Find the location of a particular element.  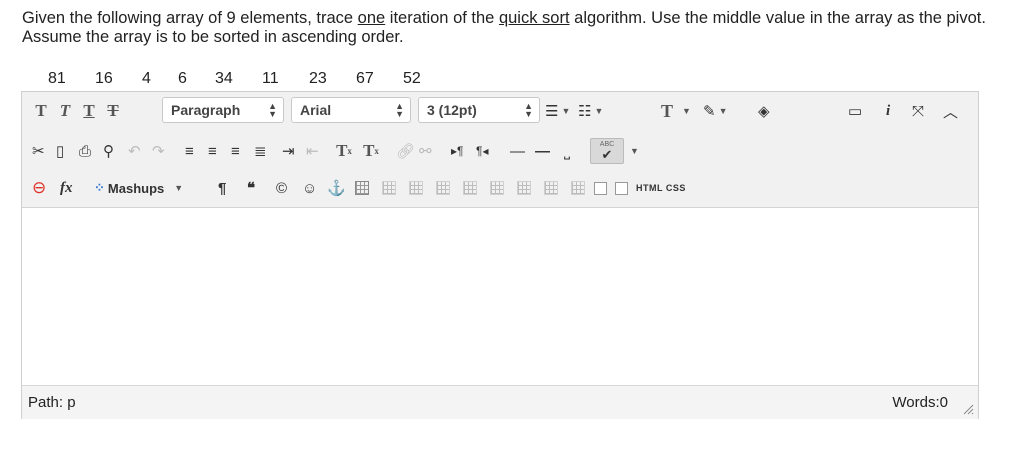

unlink-icon: ⚯ is located at coordinates (425, 151).